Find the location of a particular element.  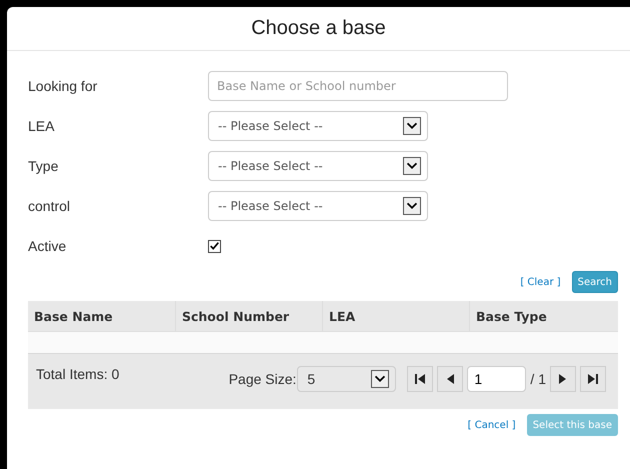

last-page-button is located at coordinates (593, 379).